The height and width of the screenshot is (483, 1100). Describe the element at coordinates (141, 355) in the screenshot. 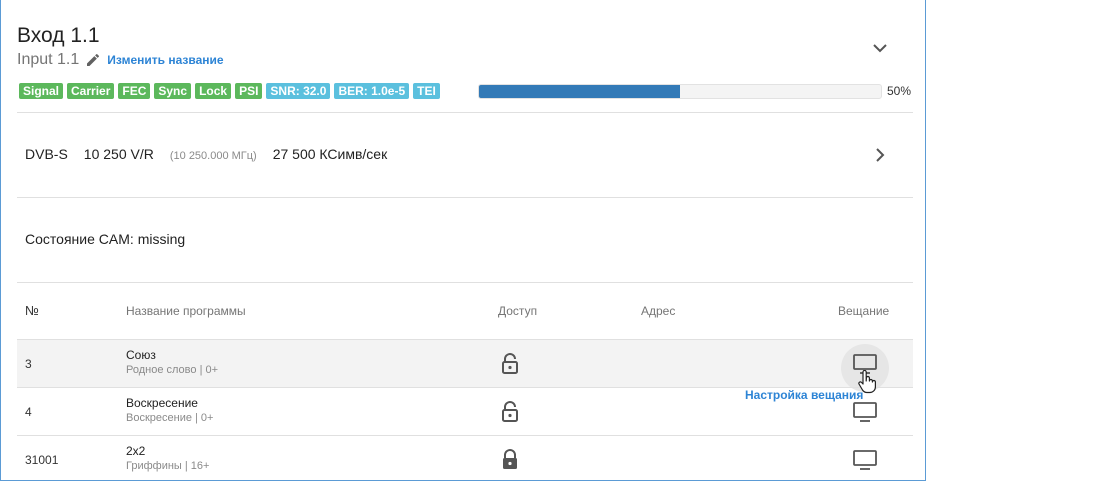

I see `program-name: Союз` at that location.